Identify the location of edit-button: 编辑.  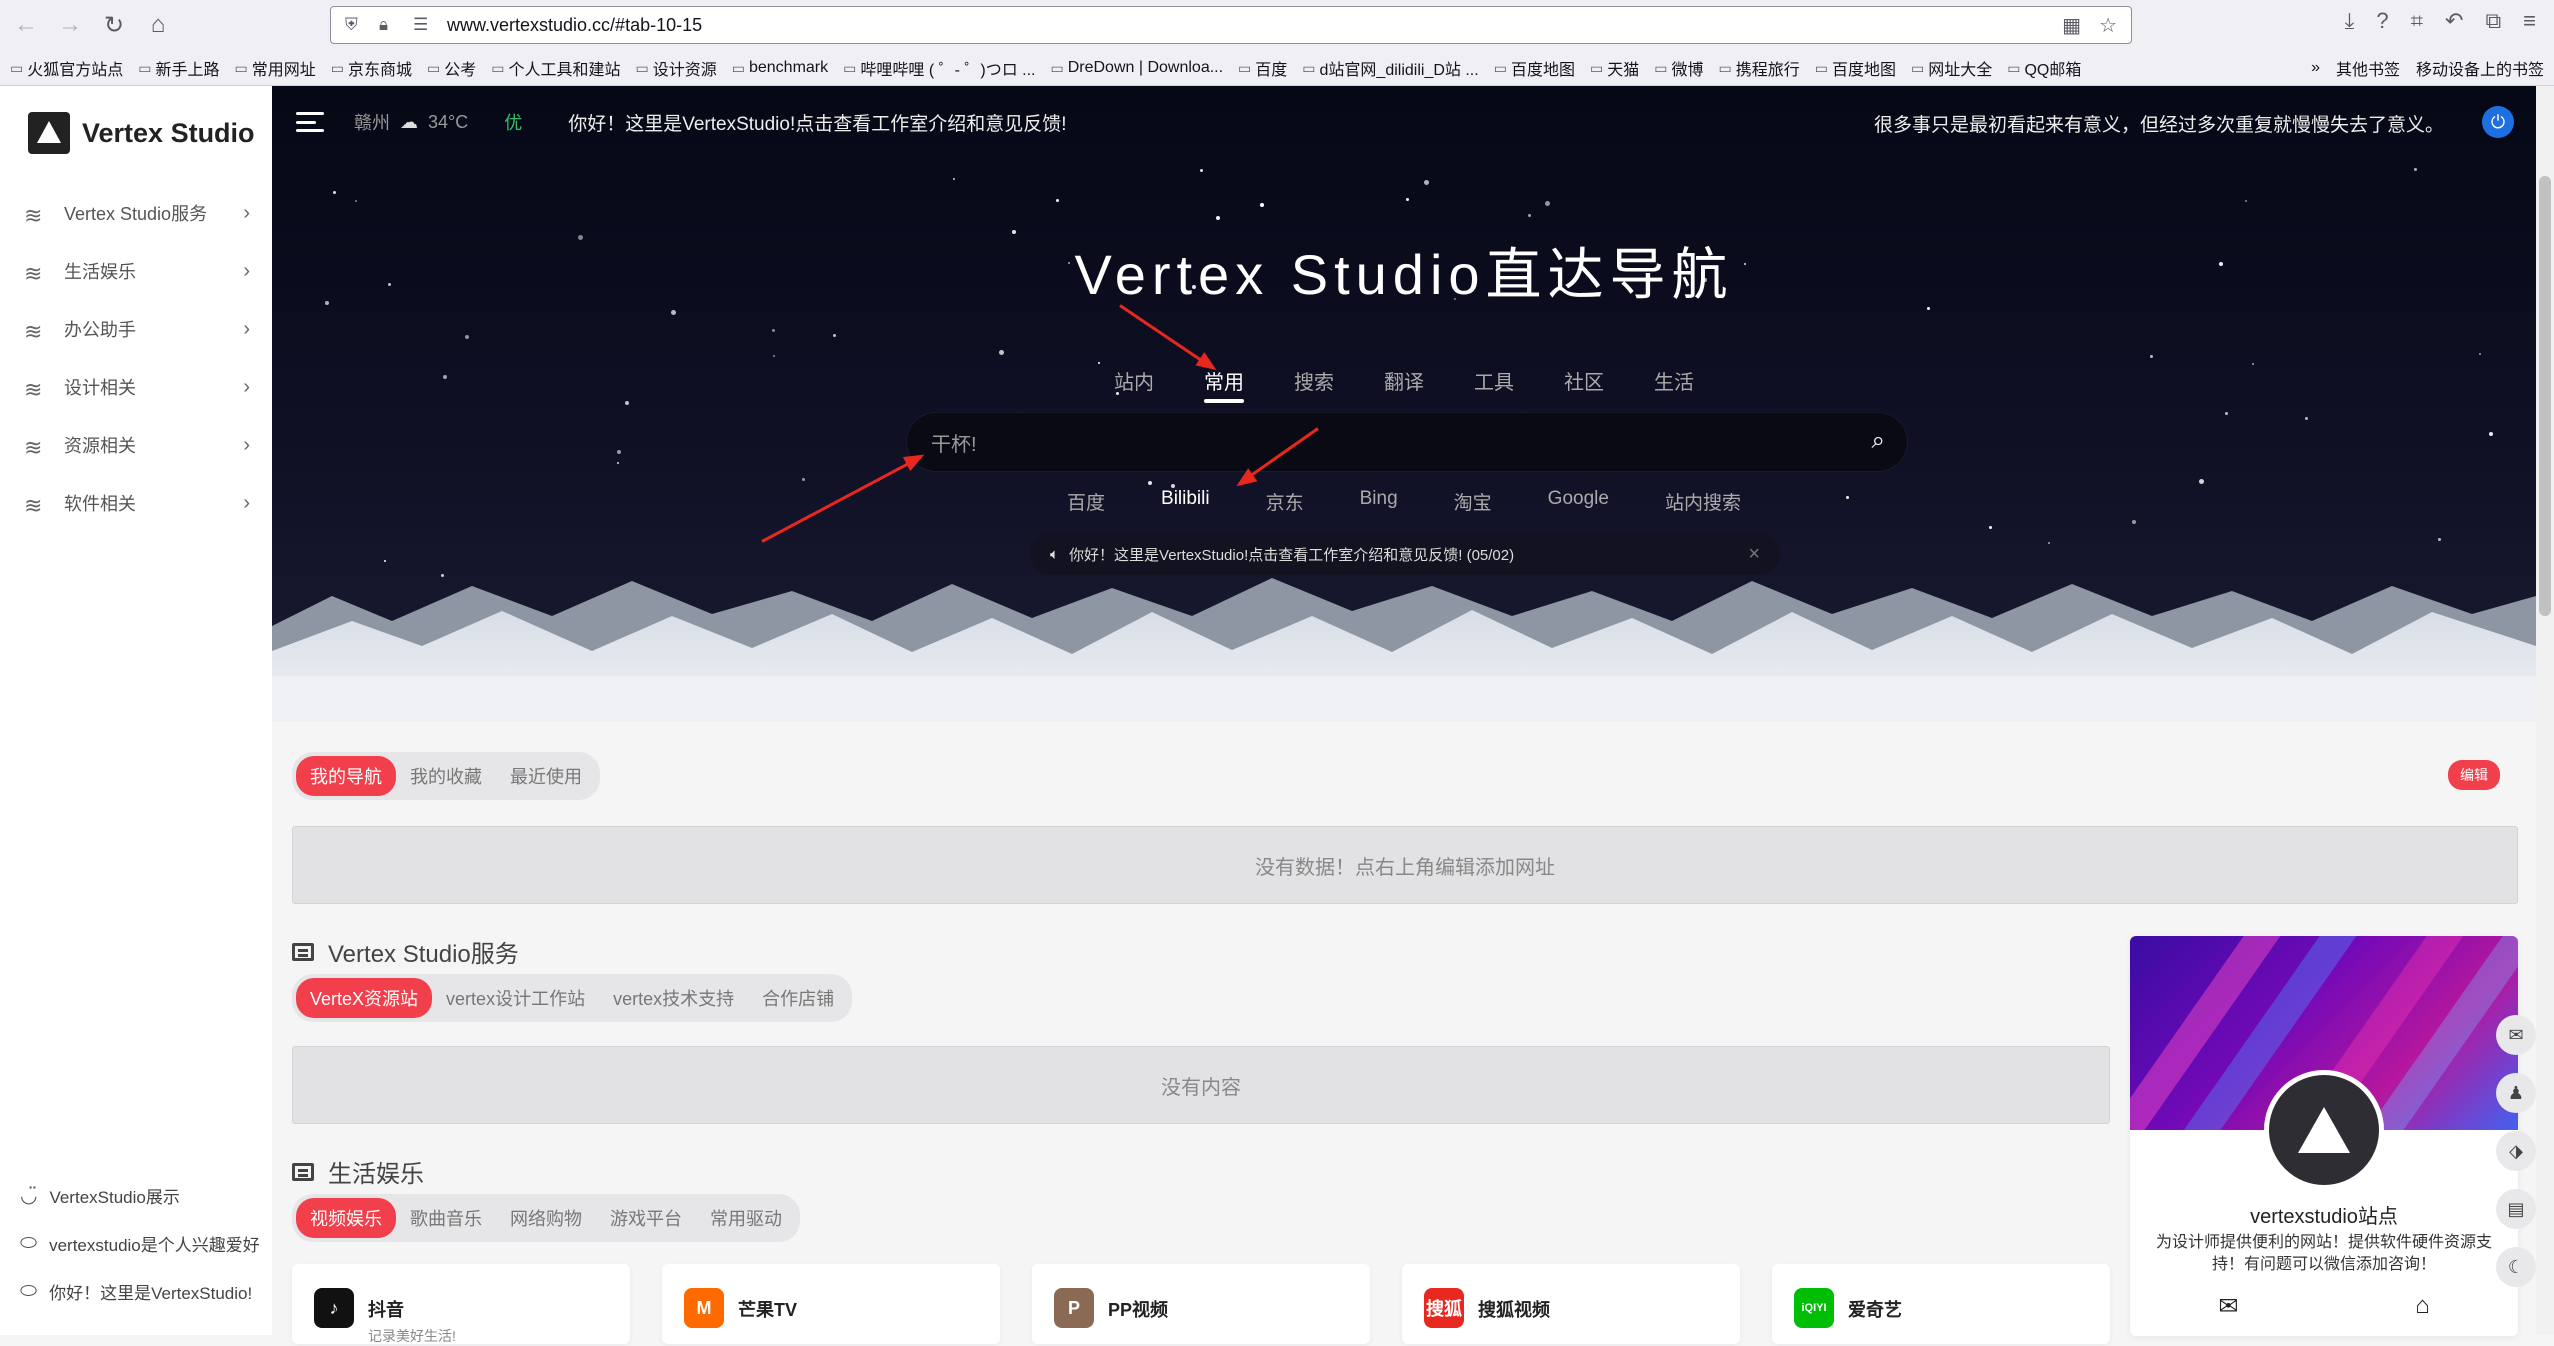
(2474, 775).